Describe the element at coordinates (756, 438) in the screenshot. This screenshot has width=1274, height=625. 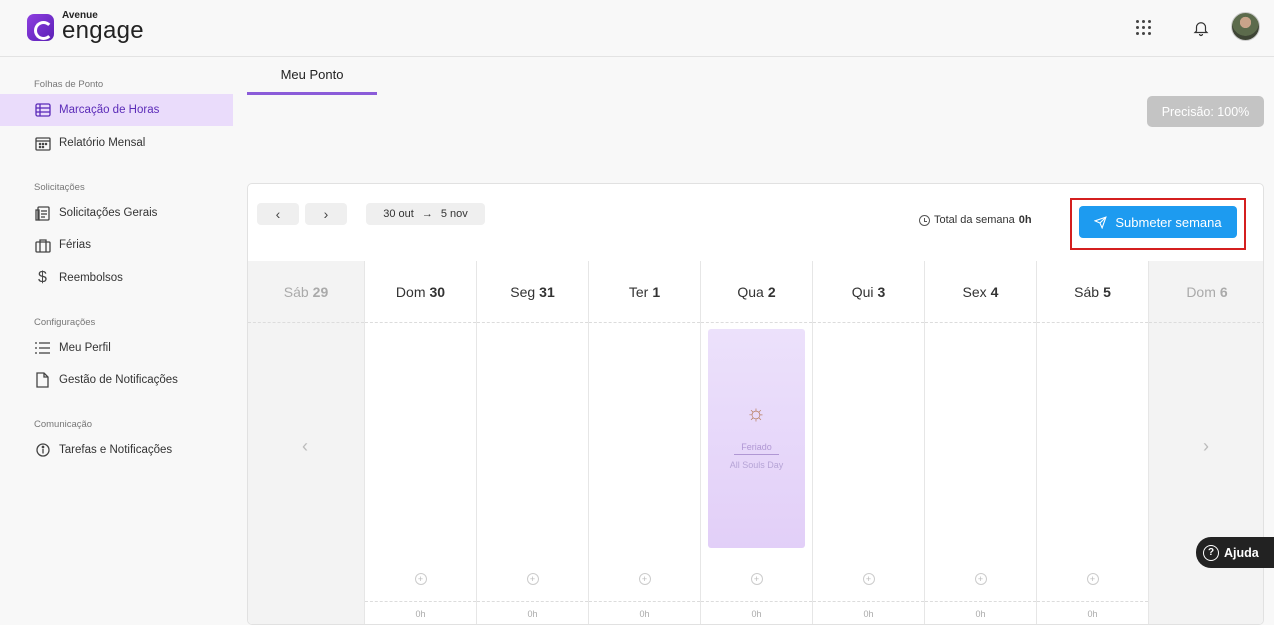
I see `holiday-card: ☼ Feriado All Souls Day` at that location.